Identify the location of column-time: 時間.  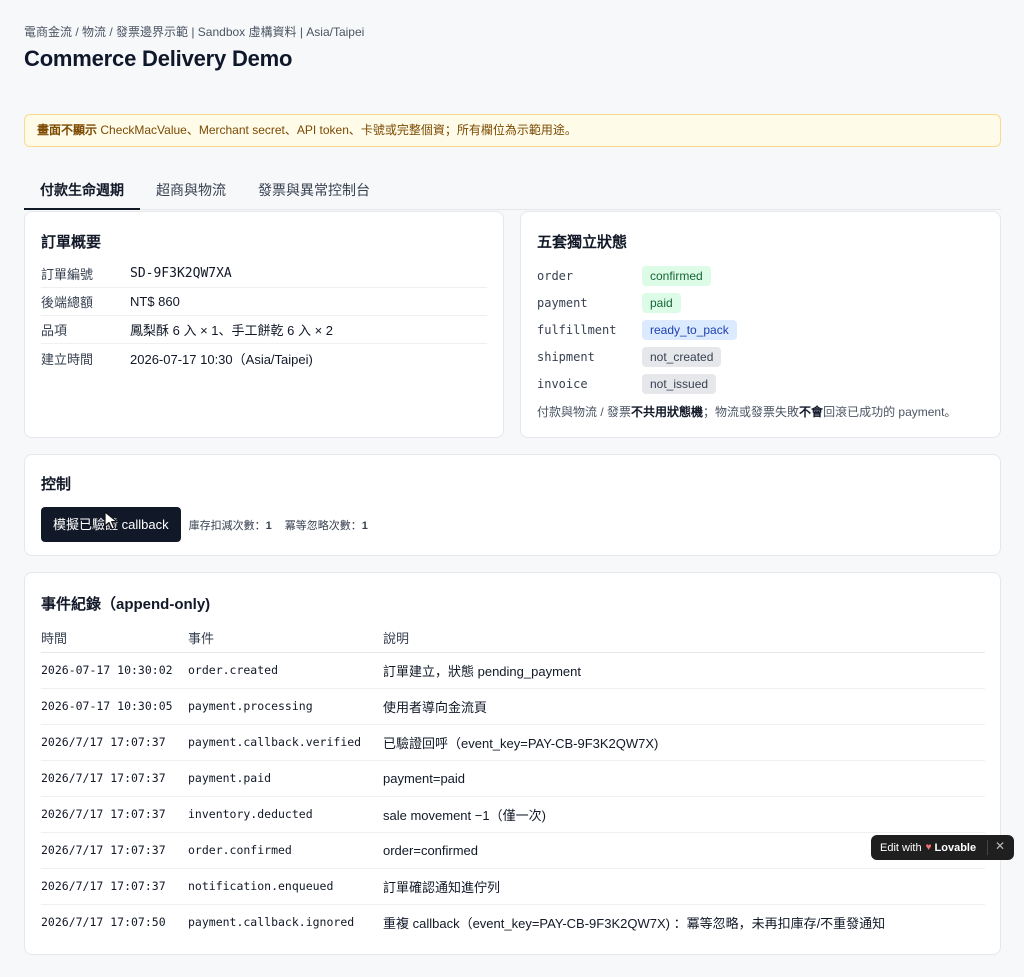
(114, 638).